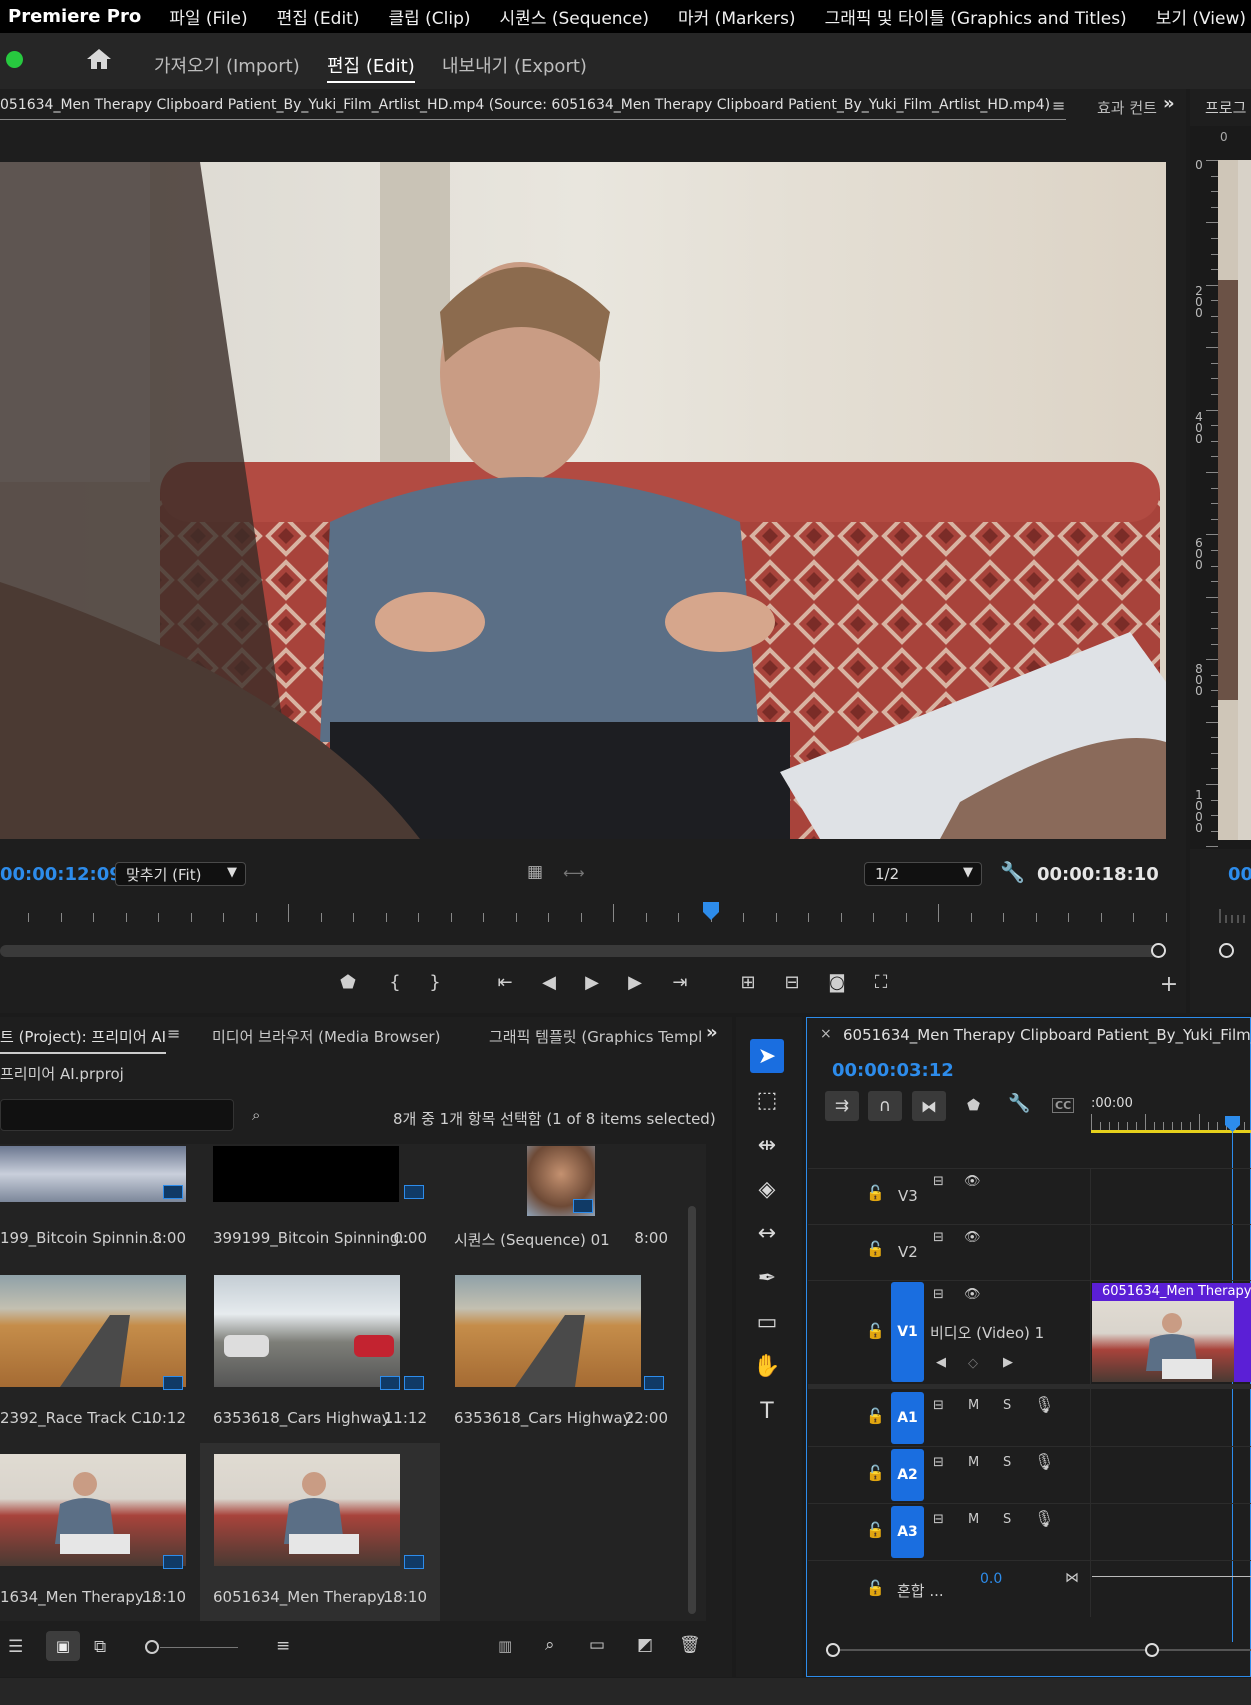  I want to click on video-clip-label: 6051634_Men Therapy C, so click(1171, 1292).